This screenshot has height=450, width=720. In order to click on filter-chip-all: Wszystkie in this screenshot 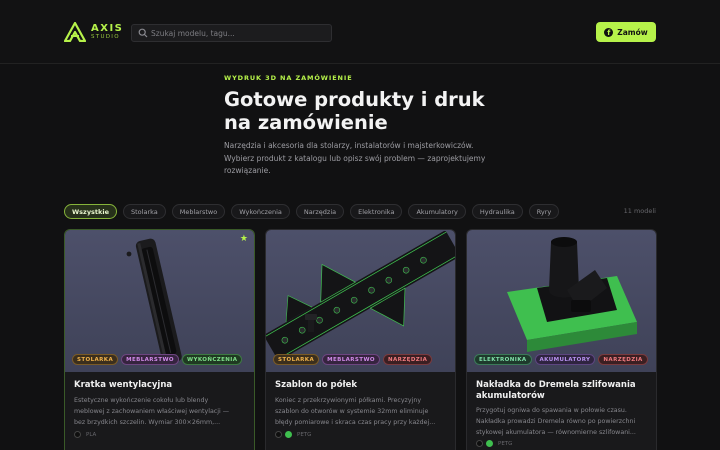, I will do `click(90, 211)`.